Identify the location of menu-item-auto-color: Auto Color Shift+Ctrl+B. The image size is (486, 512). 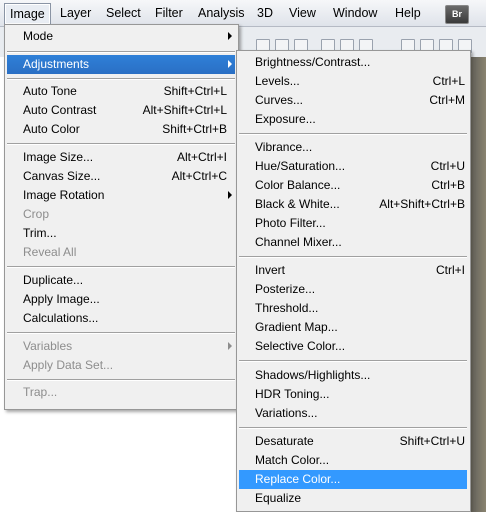
(121, 129).